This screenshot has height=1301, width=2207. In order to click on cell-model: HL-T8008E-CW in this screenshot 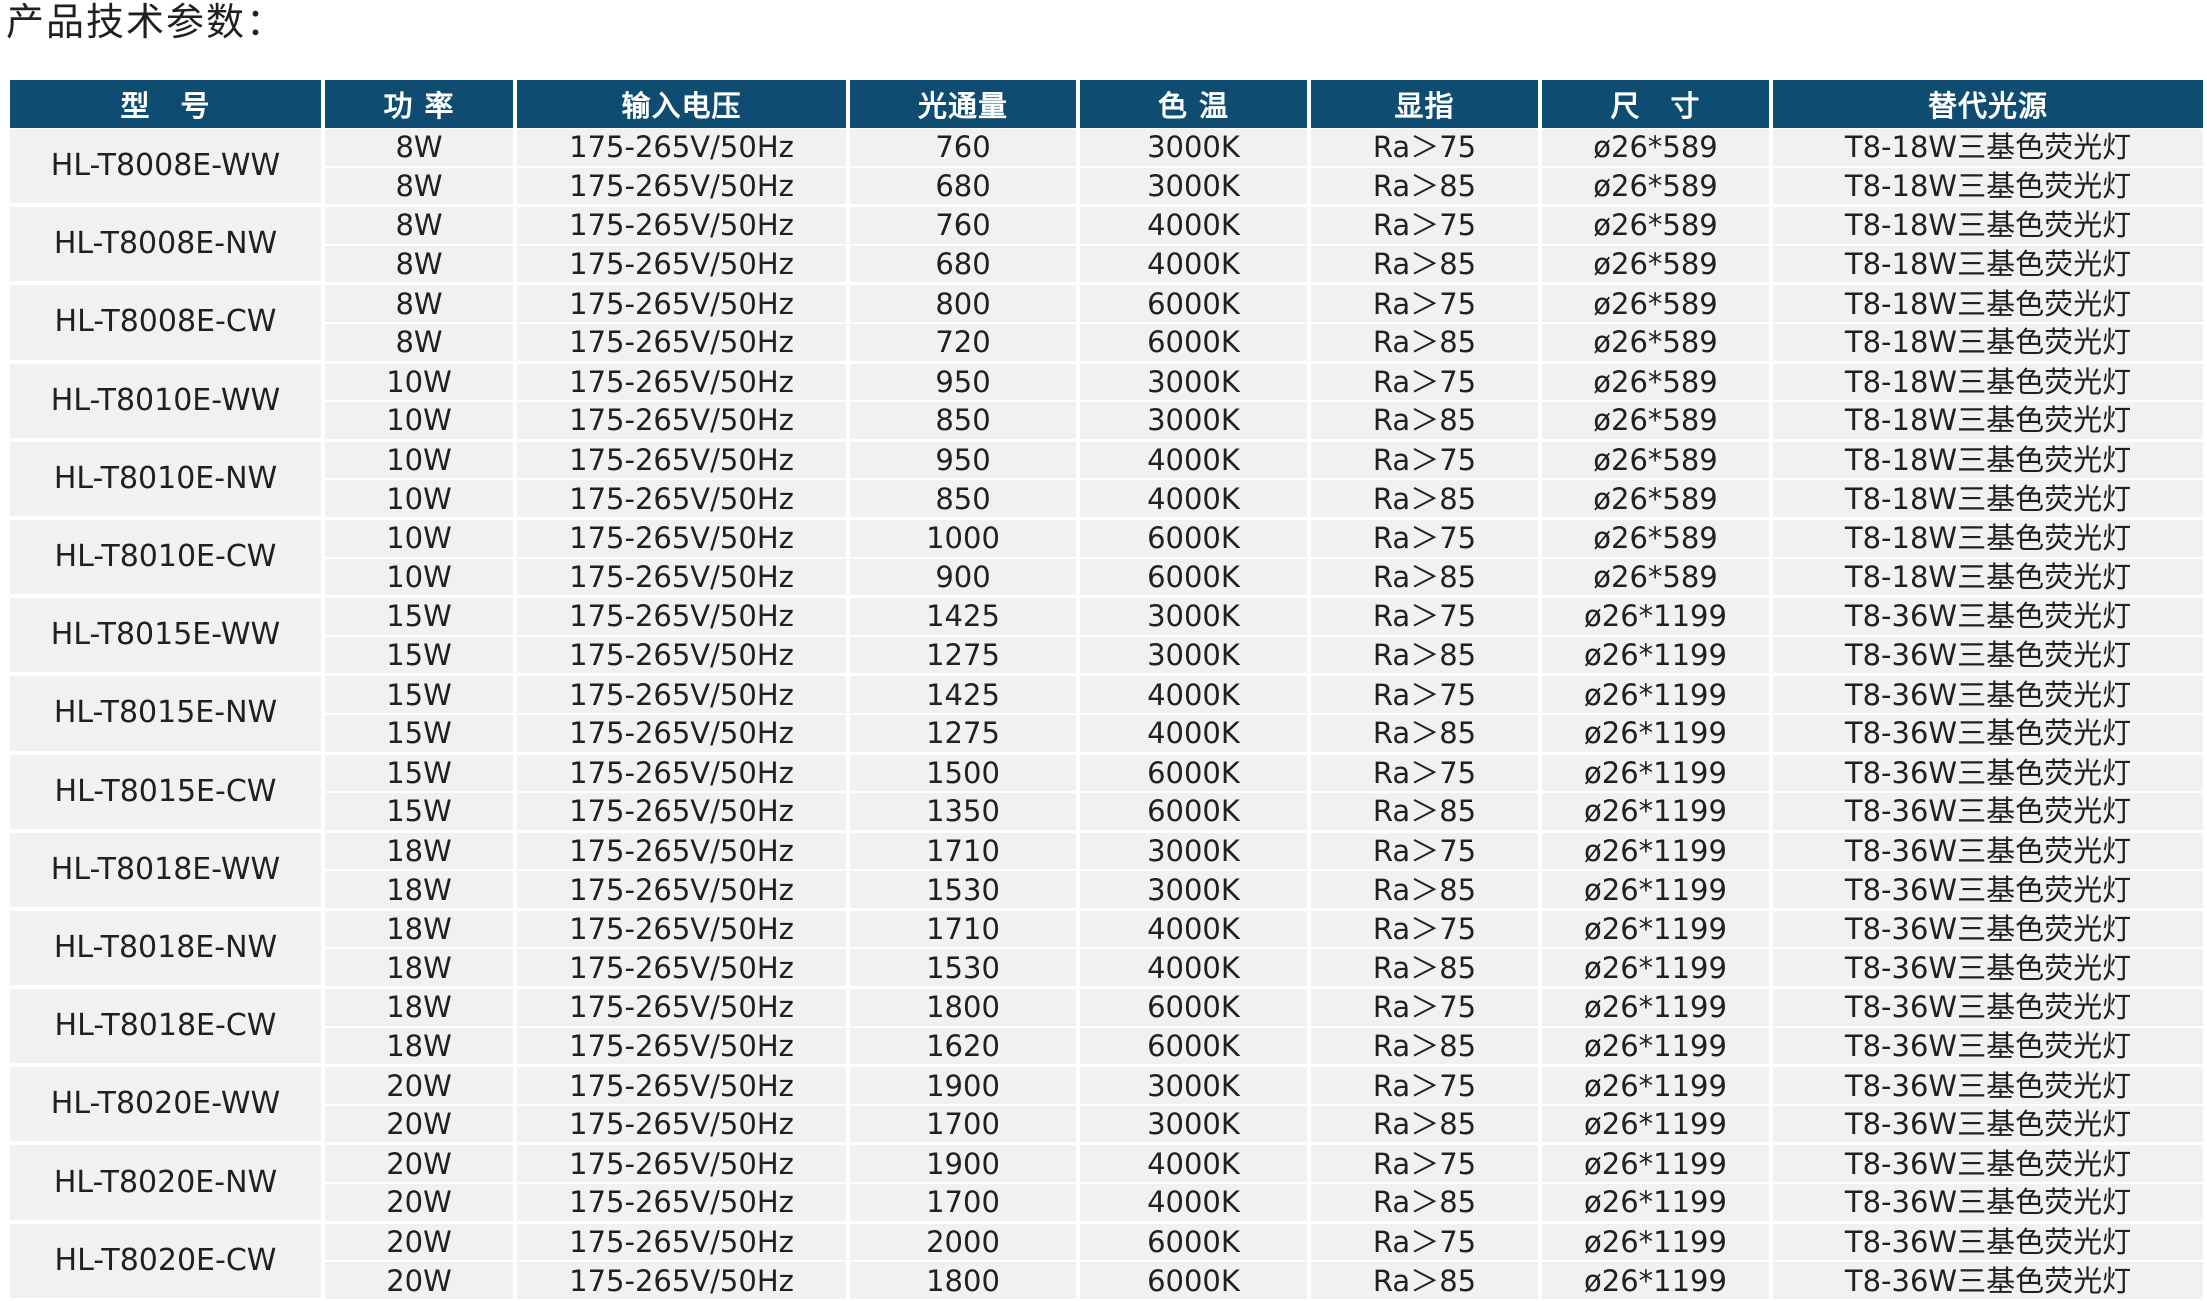, I will do `click(167, 323)`.